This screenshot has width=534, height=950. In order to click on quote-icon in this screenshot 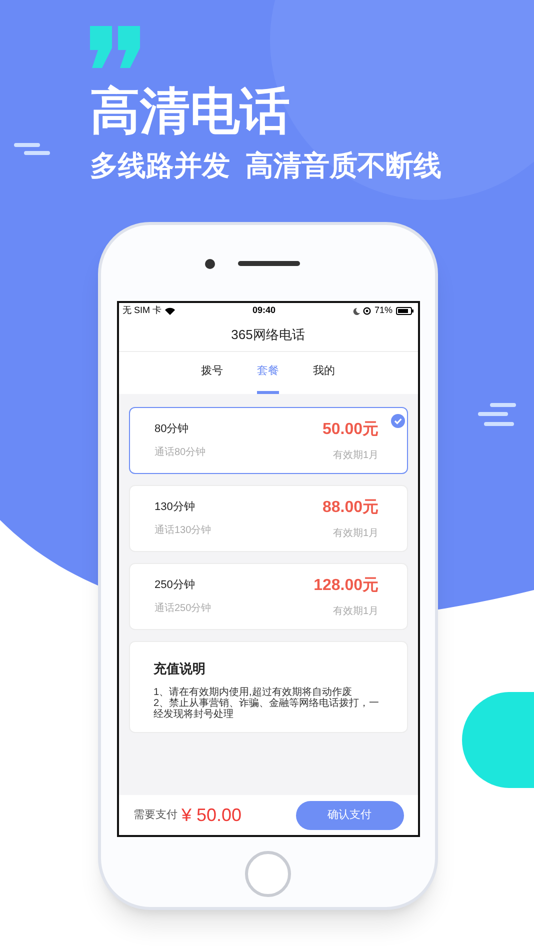, I will do `click(116, 47)`.